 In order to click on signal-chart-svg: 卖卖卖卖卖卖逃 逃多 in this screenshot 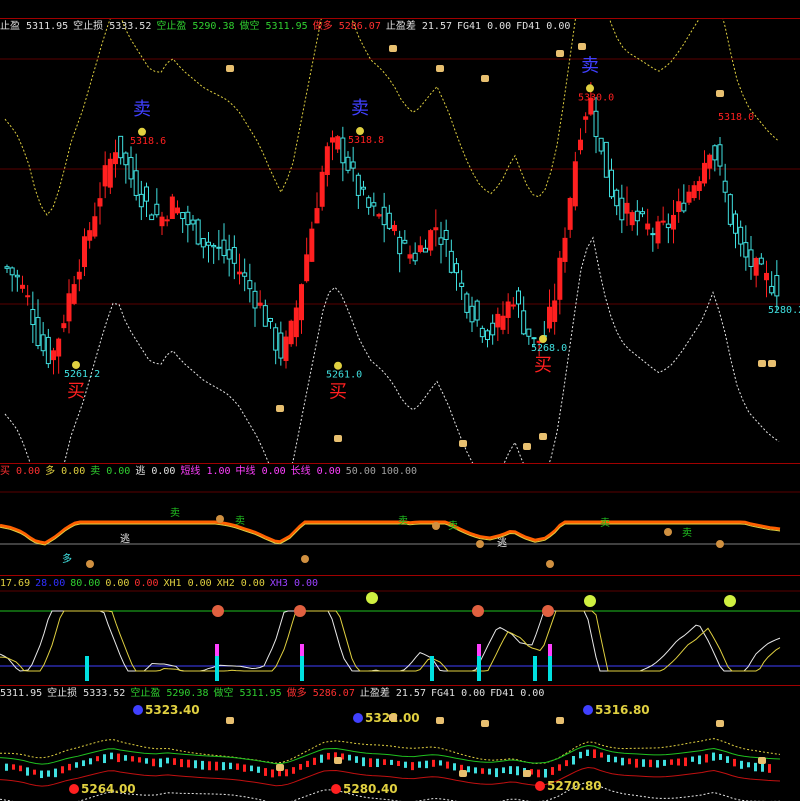, I will do `click(400, 520)`.